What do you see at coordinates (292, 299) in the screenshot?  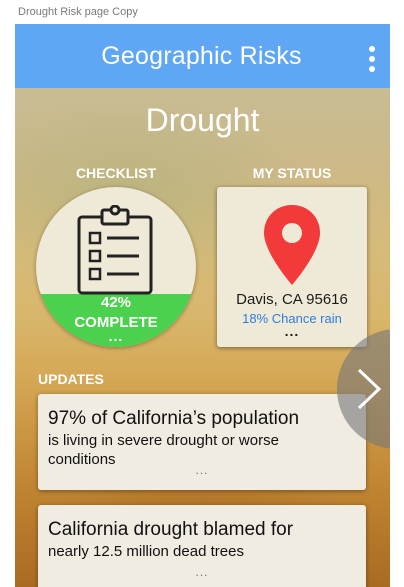 I see `status-location: Davis, CA 95616` at bounding box center [292, 299].